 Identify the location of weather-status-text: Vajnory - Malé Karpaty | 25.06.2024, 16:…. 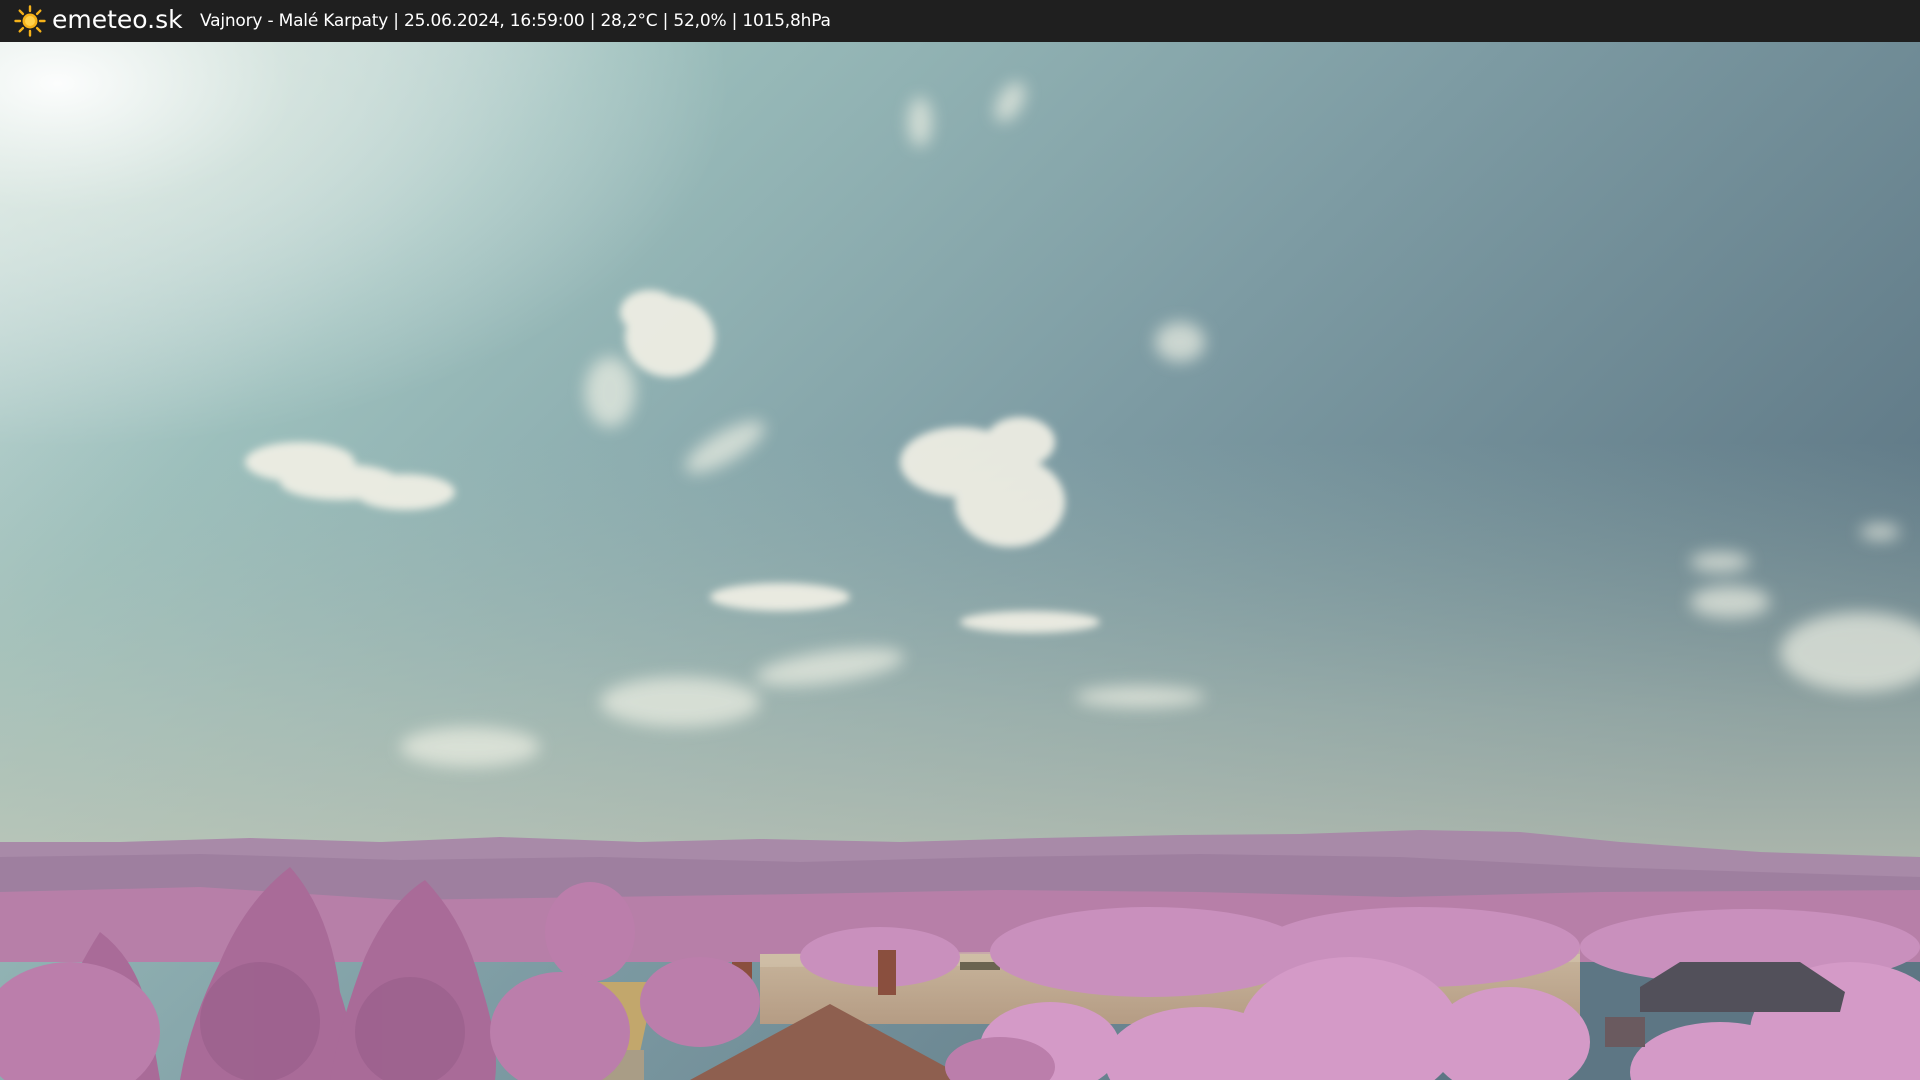
(515, 21).